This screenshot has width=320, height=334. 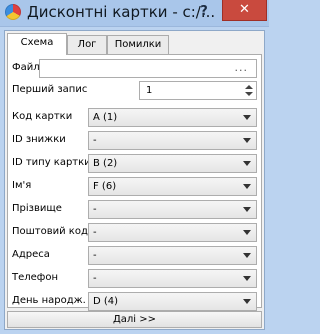 I want to click on close-button: ✕, so click(x=244, y=10).